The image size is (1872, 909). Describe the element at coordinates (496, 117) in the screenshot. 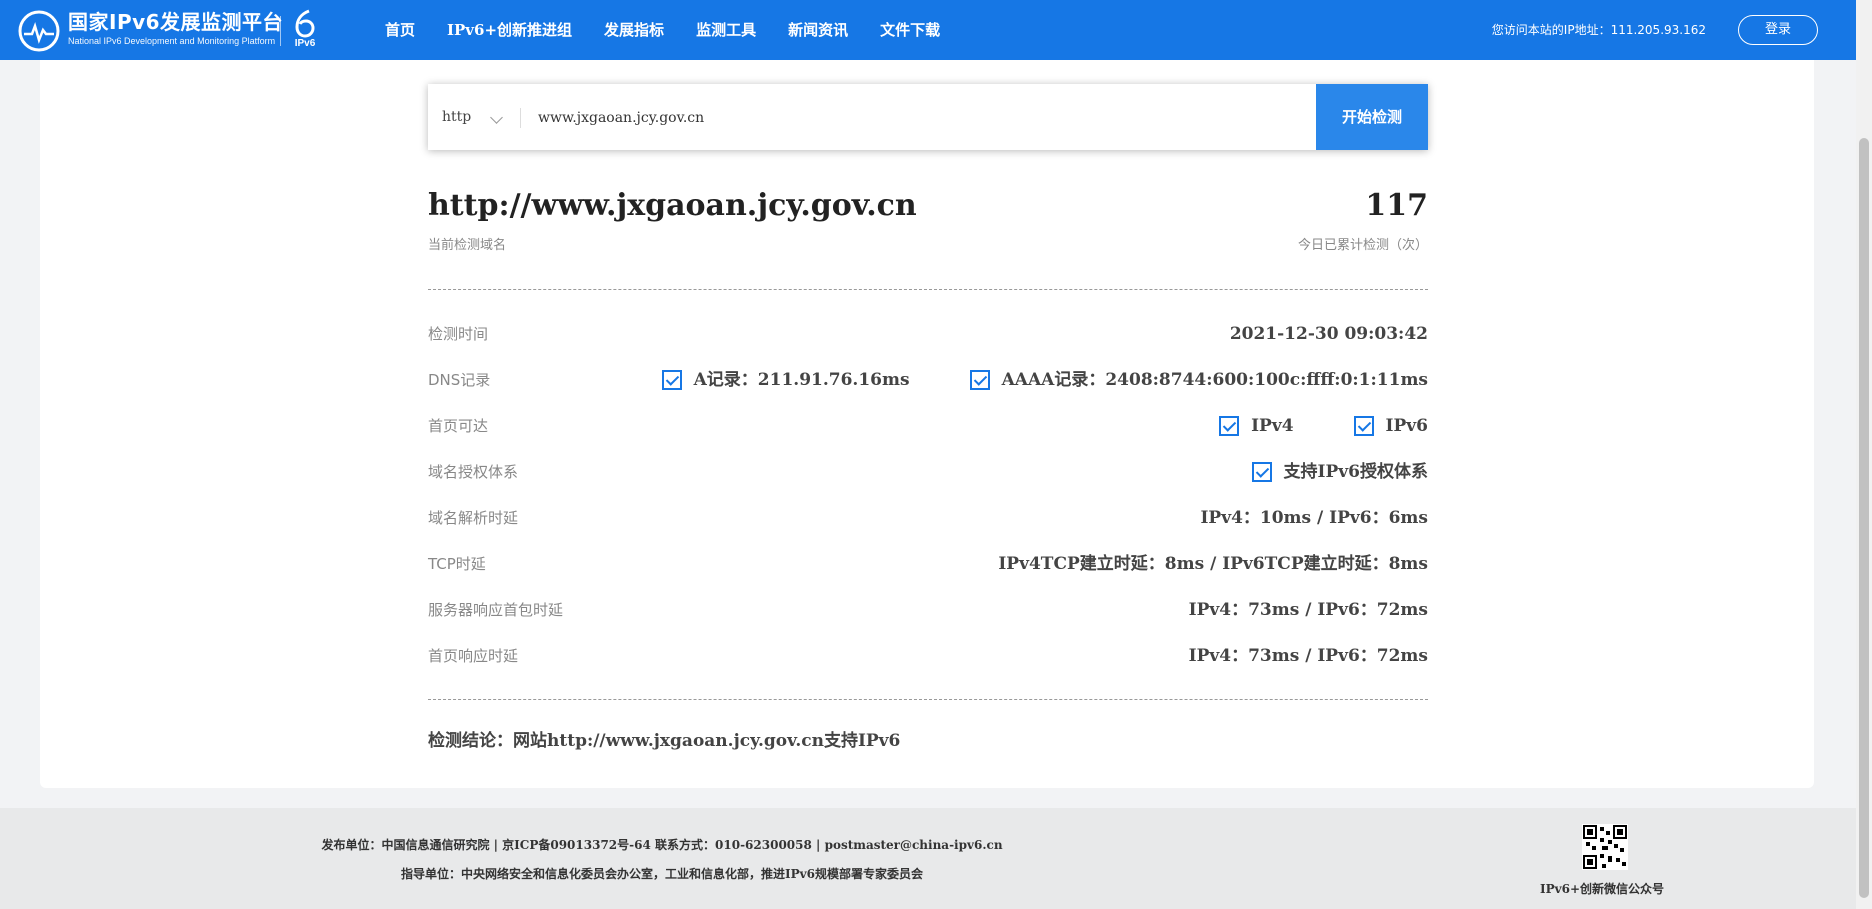

I see `chevron-down-icon` at that location.